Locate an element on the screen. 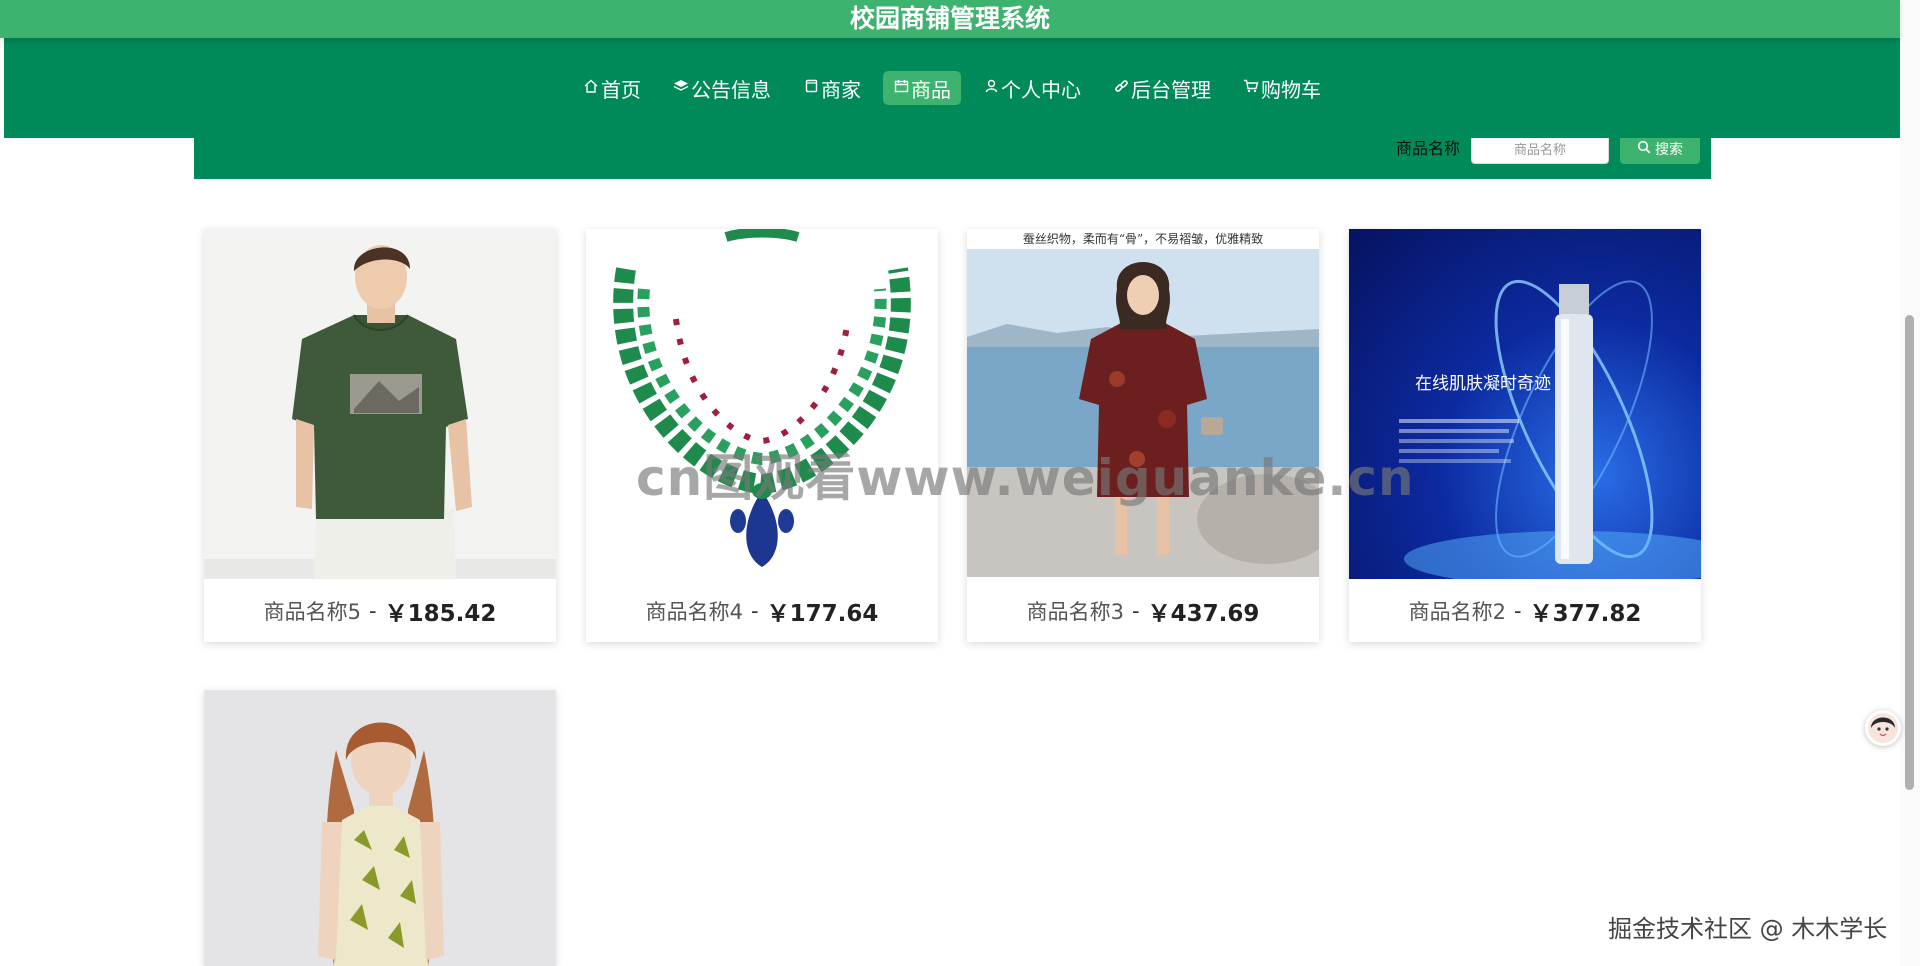  calendar-icon is located at coordinates (901, 88).